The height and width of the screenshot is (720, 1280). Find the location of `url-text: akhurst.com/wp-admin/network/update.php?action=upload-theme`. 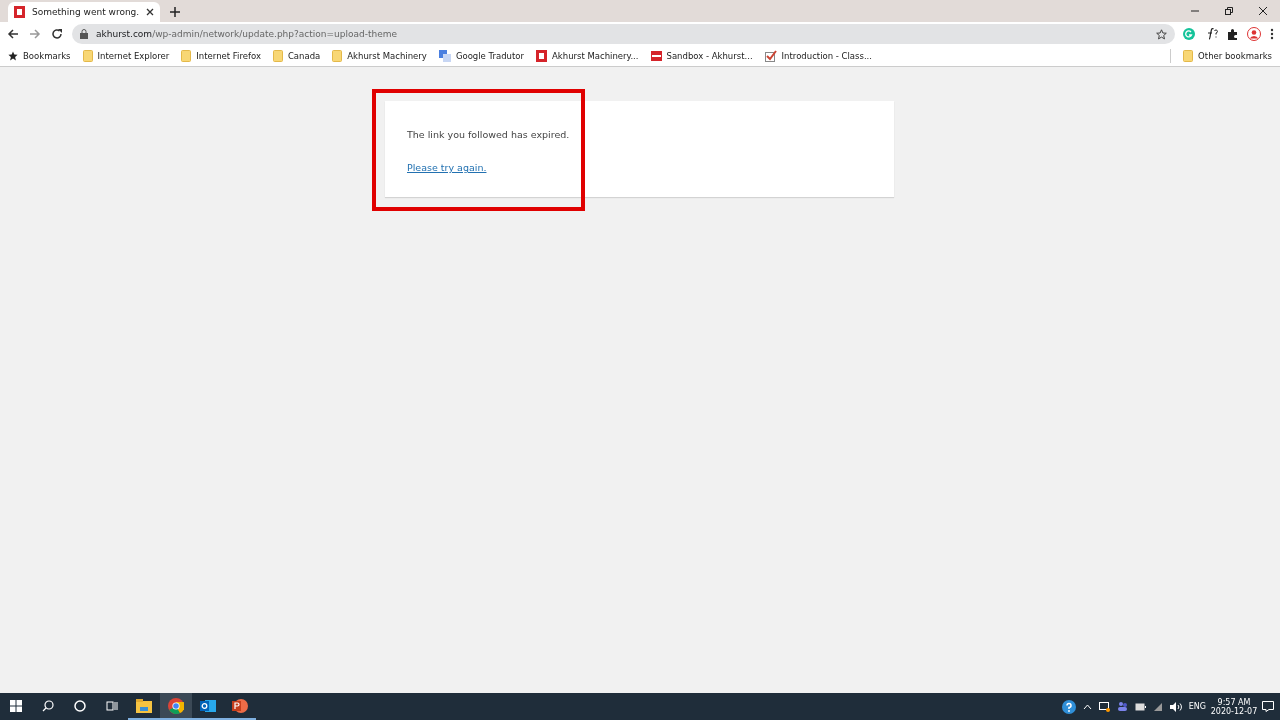

url-text: akhurst.com/wp-admin/network/update.php?action=upload-theme is located at coordinates (247, 34).